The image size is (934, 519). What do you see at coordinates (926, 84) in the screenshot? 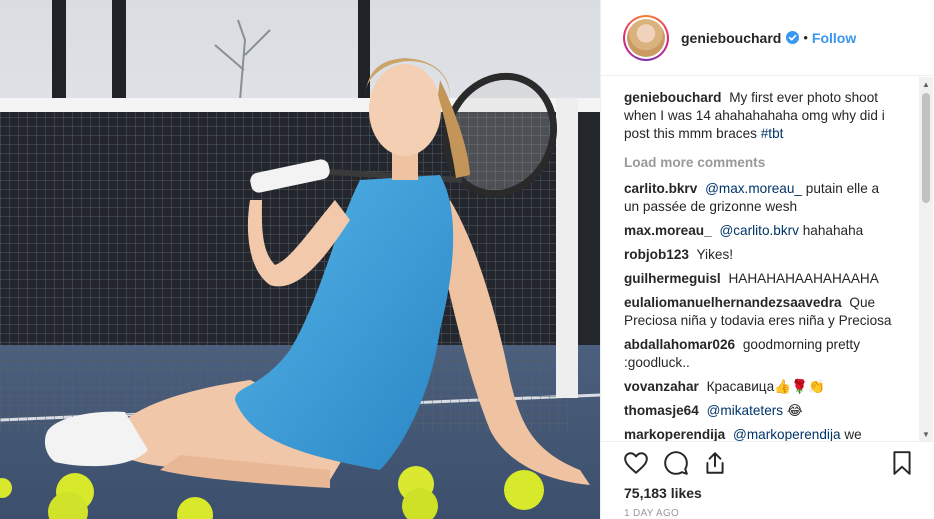
I see `scroll-up-arrow-icon: ▲` at bounding box center [926, 84].